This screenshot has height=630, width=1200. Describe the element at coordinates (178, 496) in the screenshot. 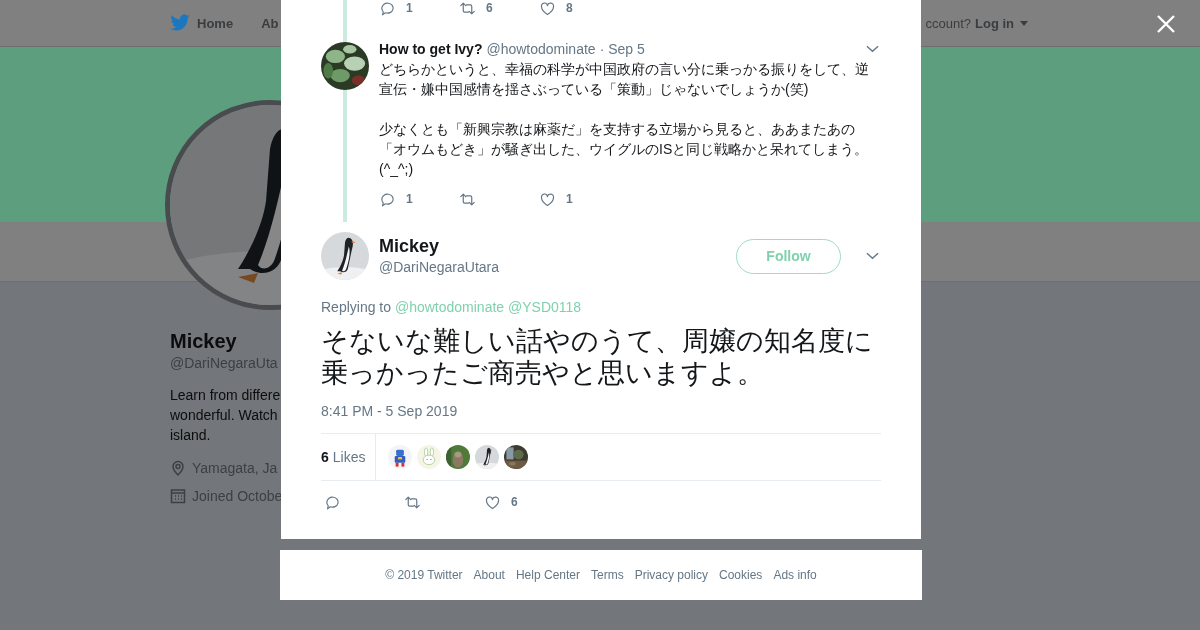

I see `calendar-icon` at that location.